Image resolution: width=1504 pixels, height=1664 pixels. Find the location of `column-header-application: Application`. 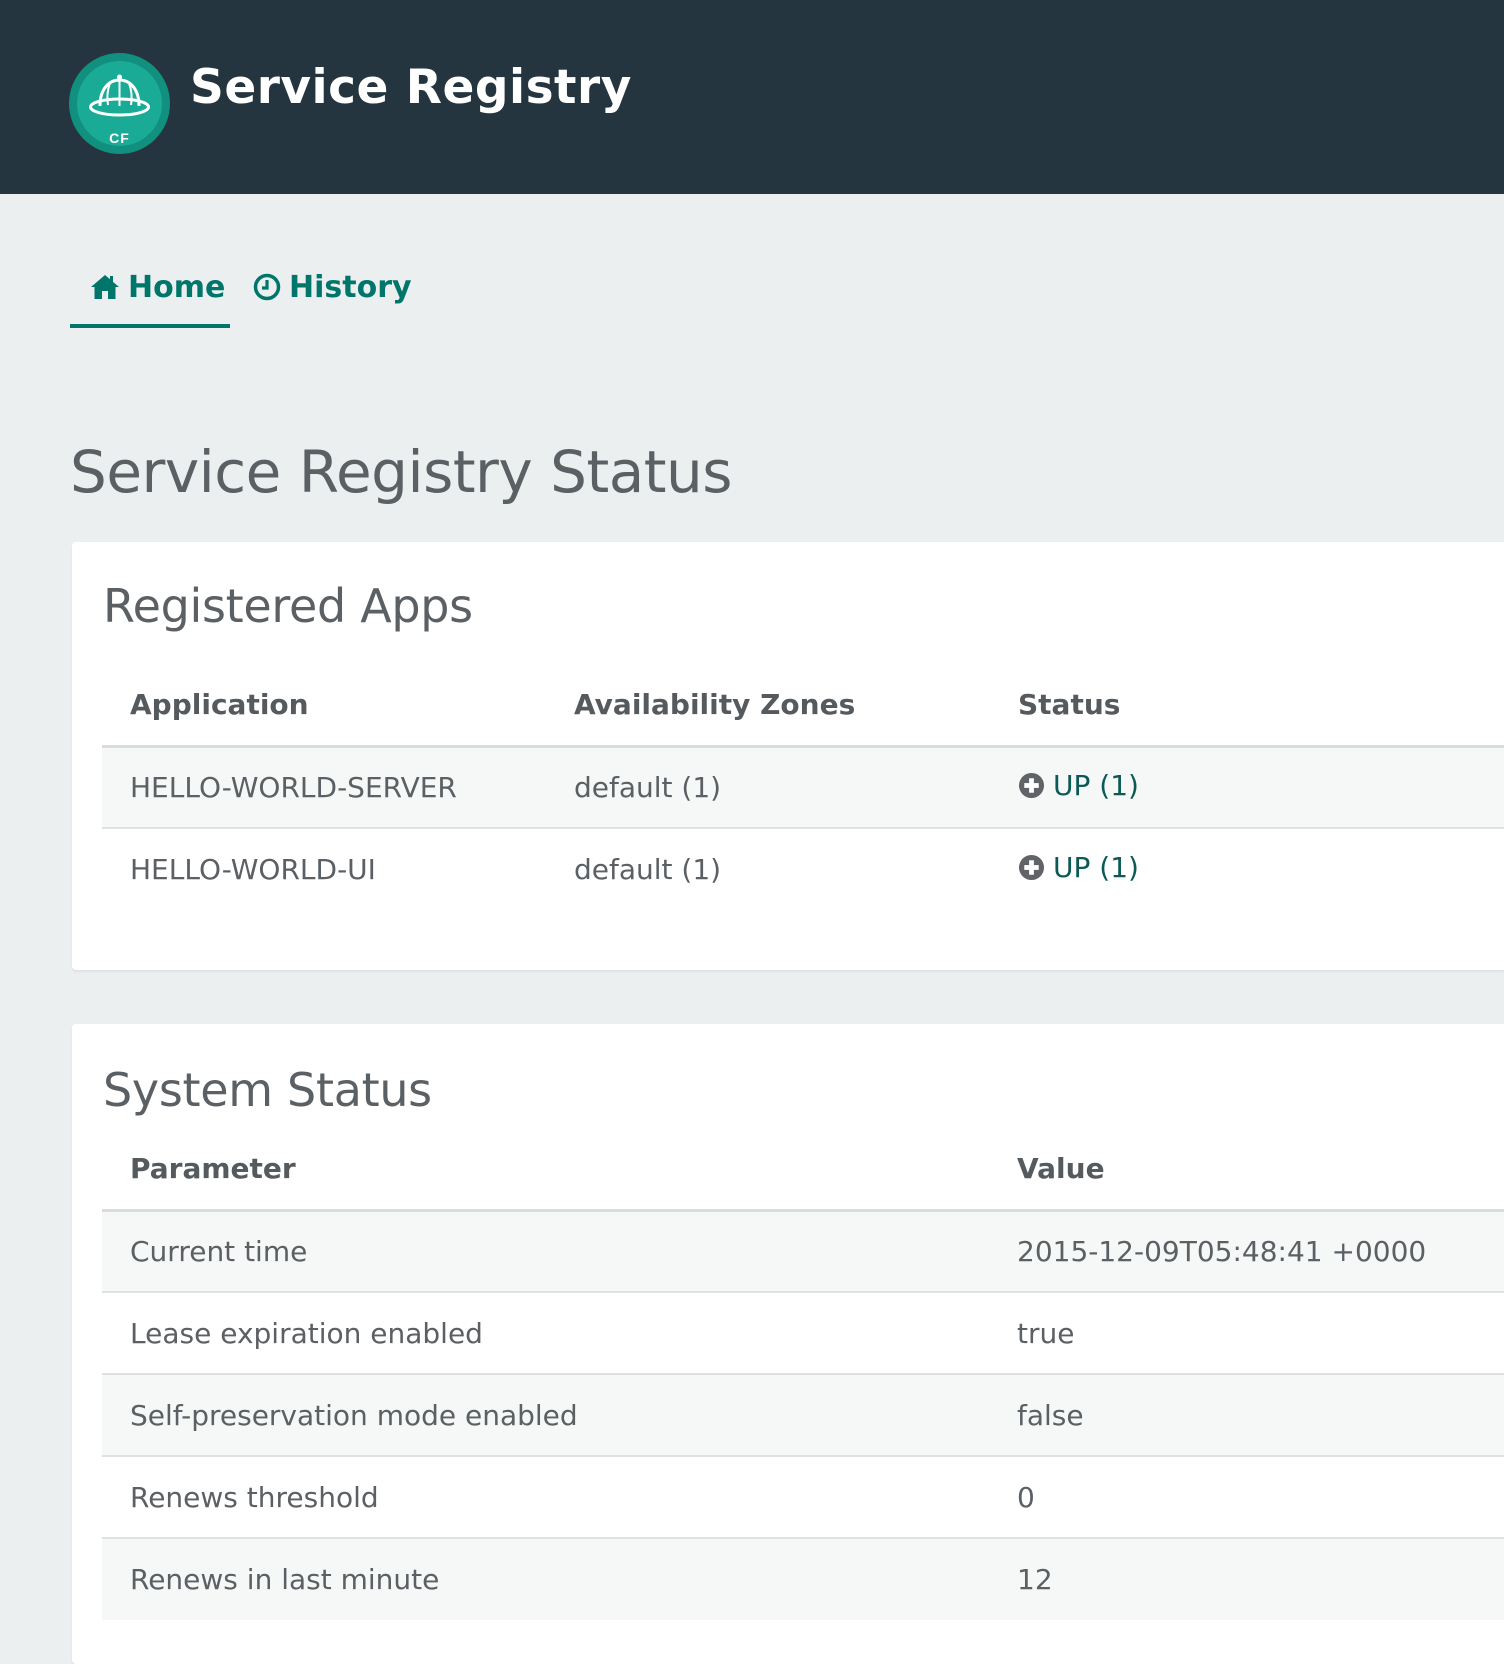

column-header-application: Application is located at coordinates (324, 706).